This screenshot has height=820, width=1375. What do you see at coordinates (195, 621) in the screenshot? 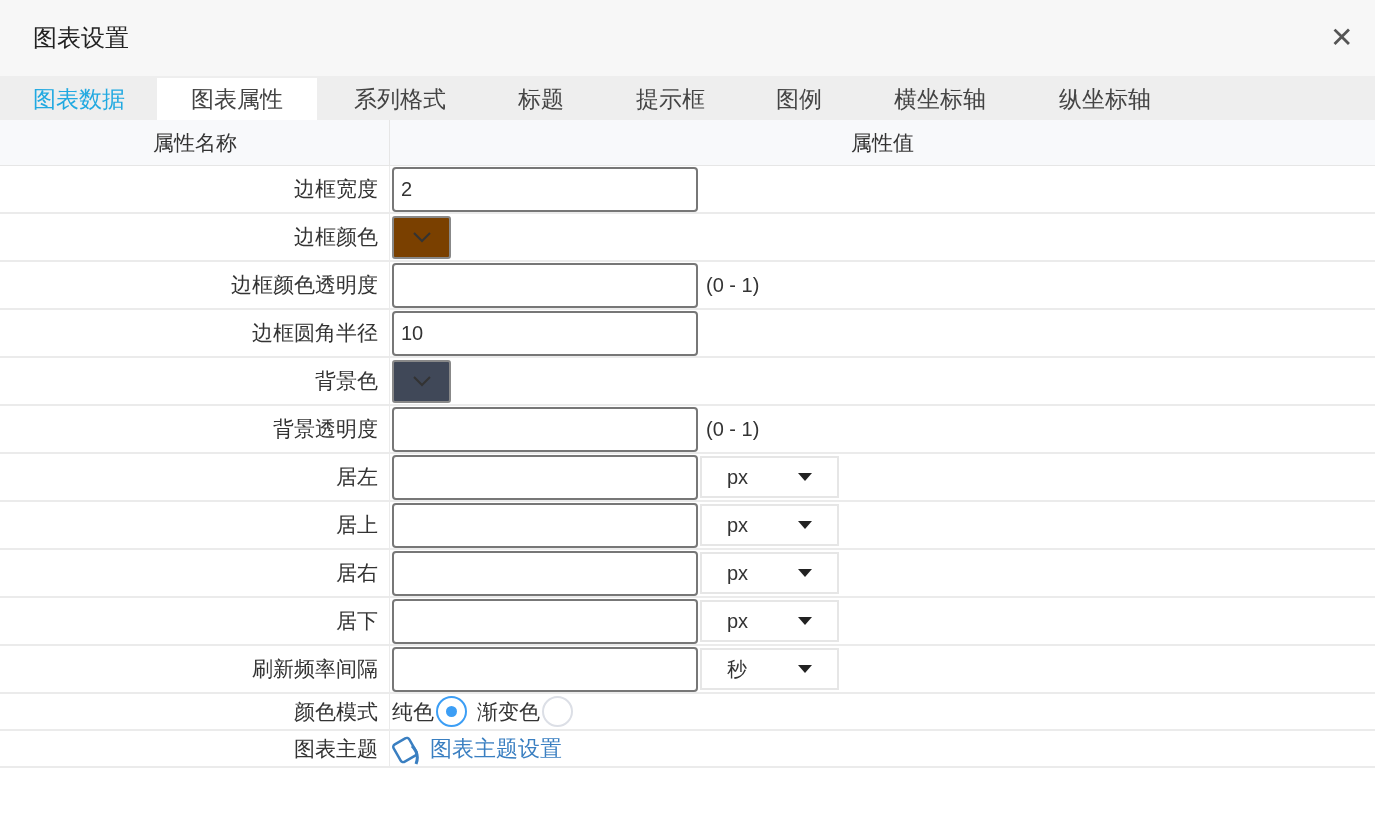
I see `property-name: 居下` at bounding box center [195, 621].